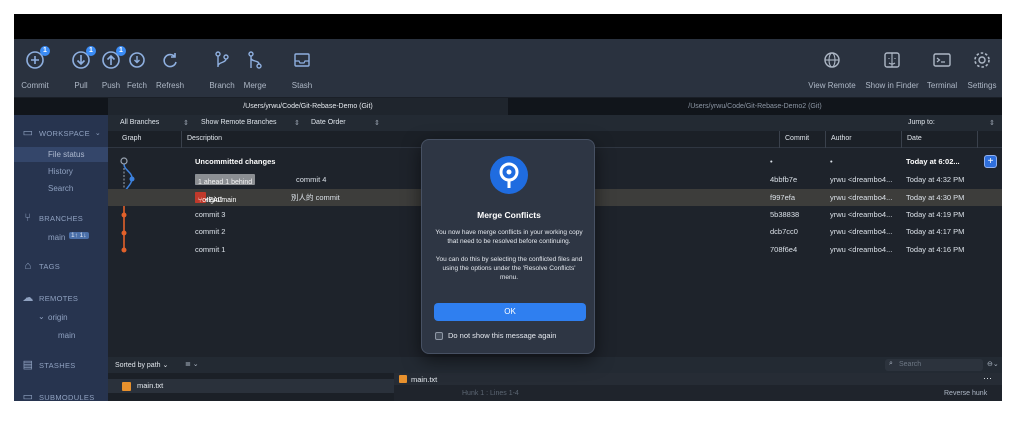 Image resolution: width=1024 pixels, height=424 pixels. I want to click on fetch-button: Fetch, so click(137, 68).